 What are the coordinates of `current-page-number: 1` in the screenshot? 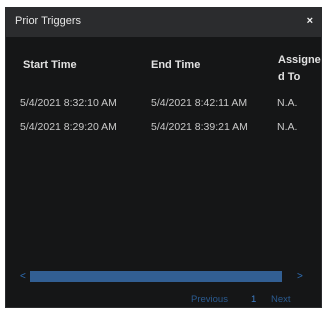 It's located at (253, 299).